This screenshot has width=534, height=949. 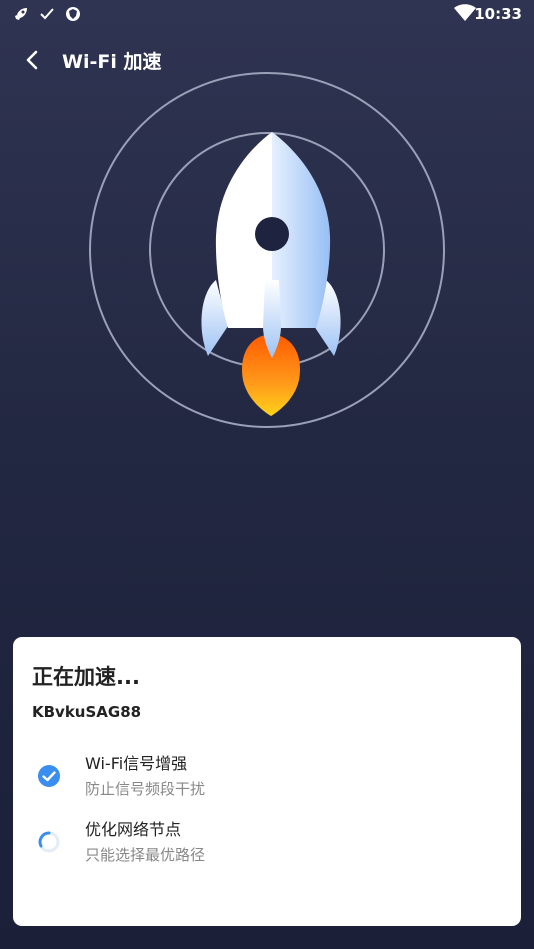 I want to click on task-title: Wi-Fi信号增强, so click(x=136, y=763).